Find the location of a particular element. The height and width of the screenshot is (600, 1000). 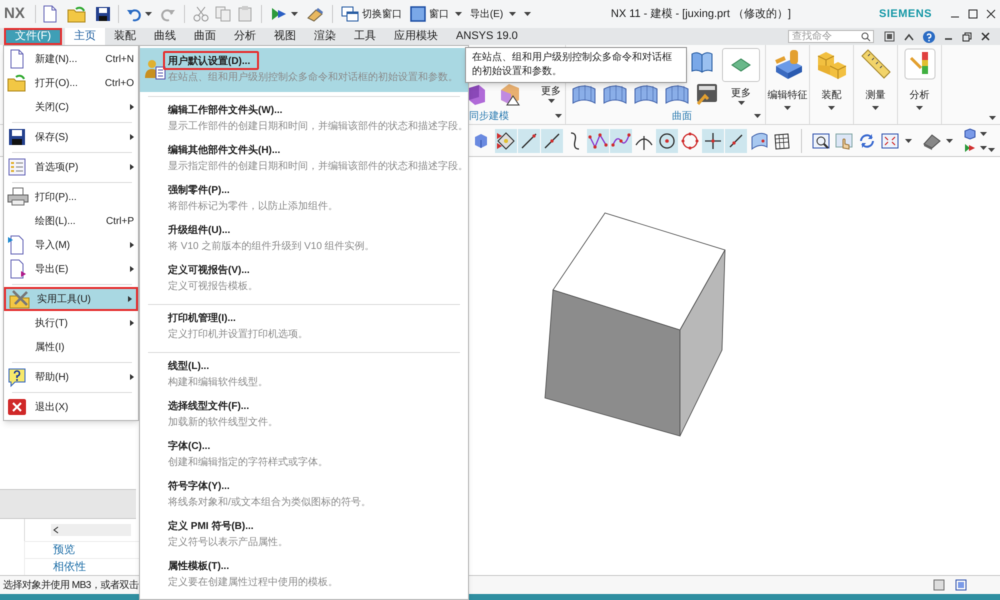

book-icon is located at coordinates (702, 62).